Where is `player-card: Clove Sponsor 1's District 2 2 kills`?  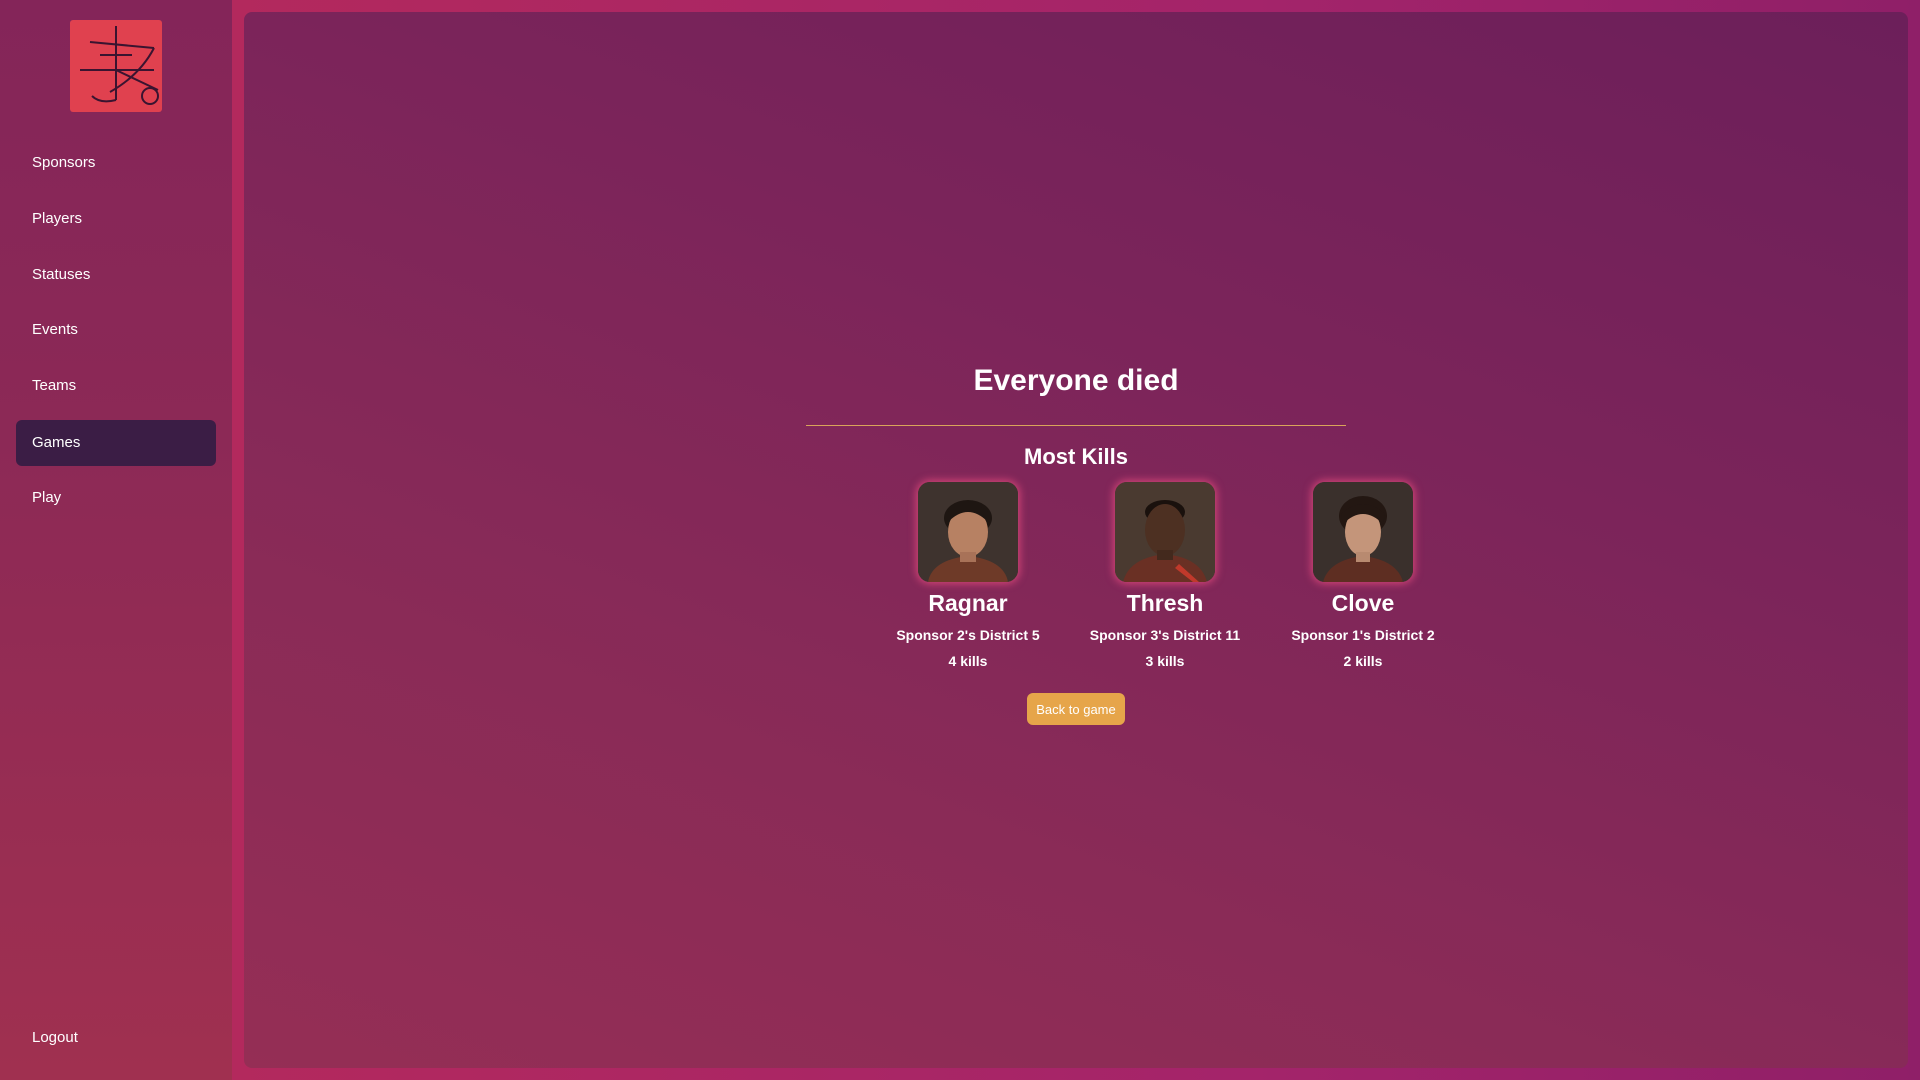 player-card: Clove Sponsor 1's District 2 2 kills is located at coordinates (1363, 576).